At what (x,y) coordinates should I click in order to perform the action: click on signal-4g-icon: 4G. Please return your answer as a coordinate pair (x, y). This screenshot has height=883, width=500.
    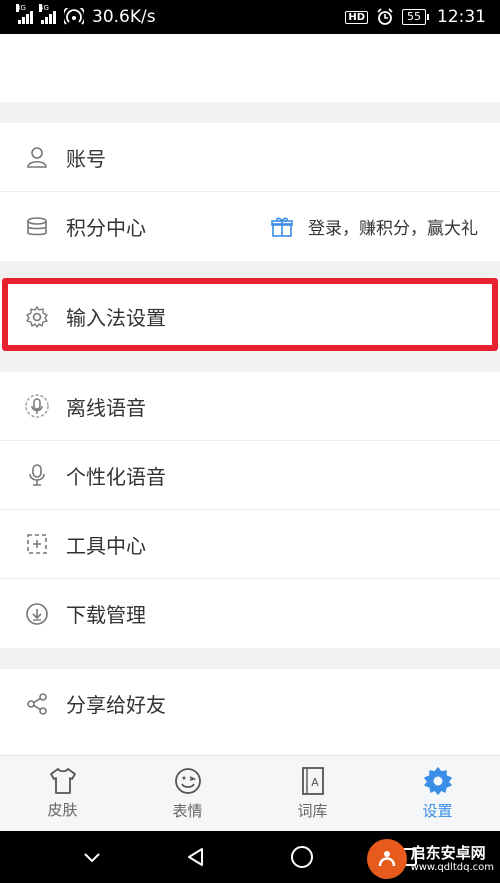
    Looking at the image, I should click on (47, 14).